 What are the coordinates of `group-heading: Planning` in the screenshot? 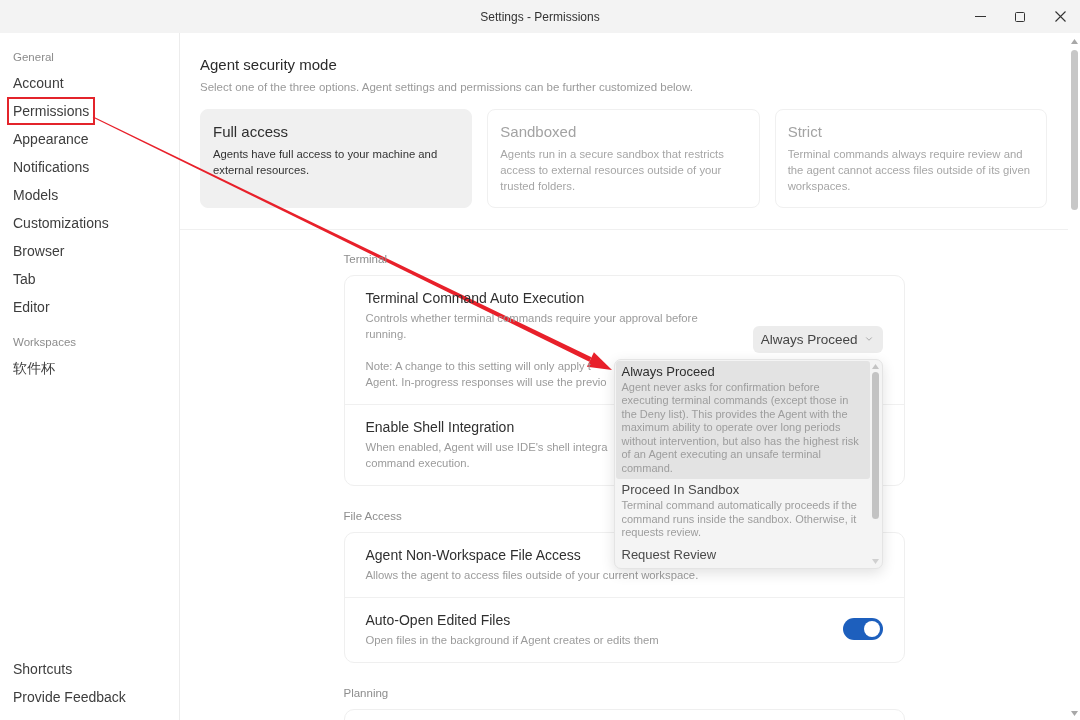 It's located at (366, 693).